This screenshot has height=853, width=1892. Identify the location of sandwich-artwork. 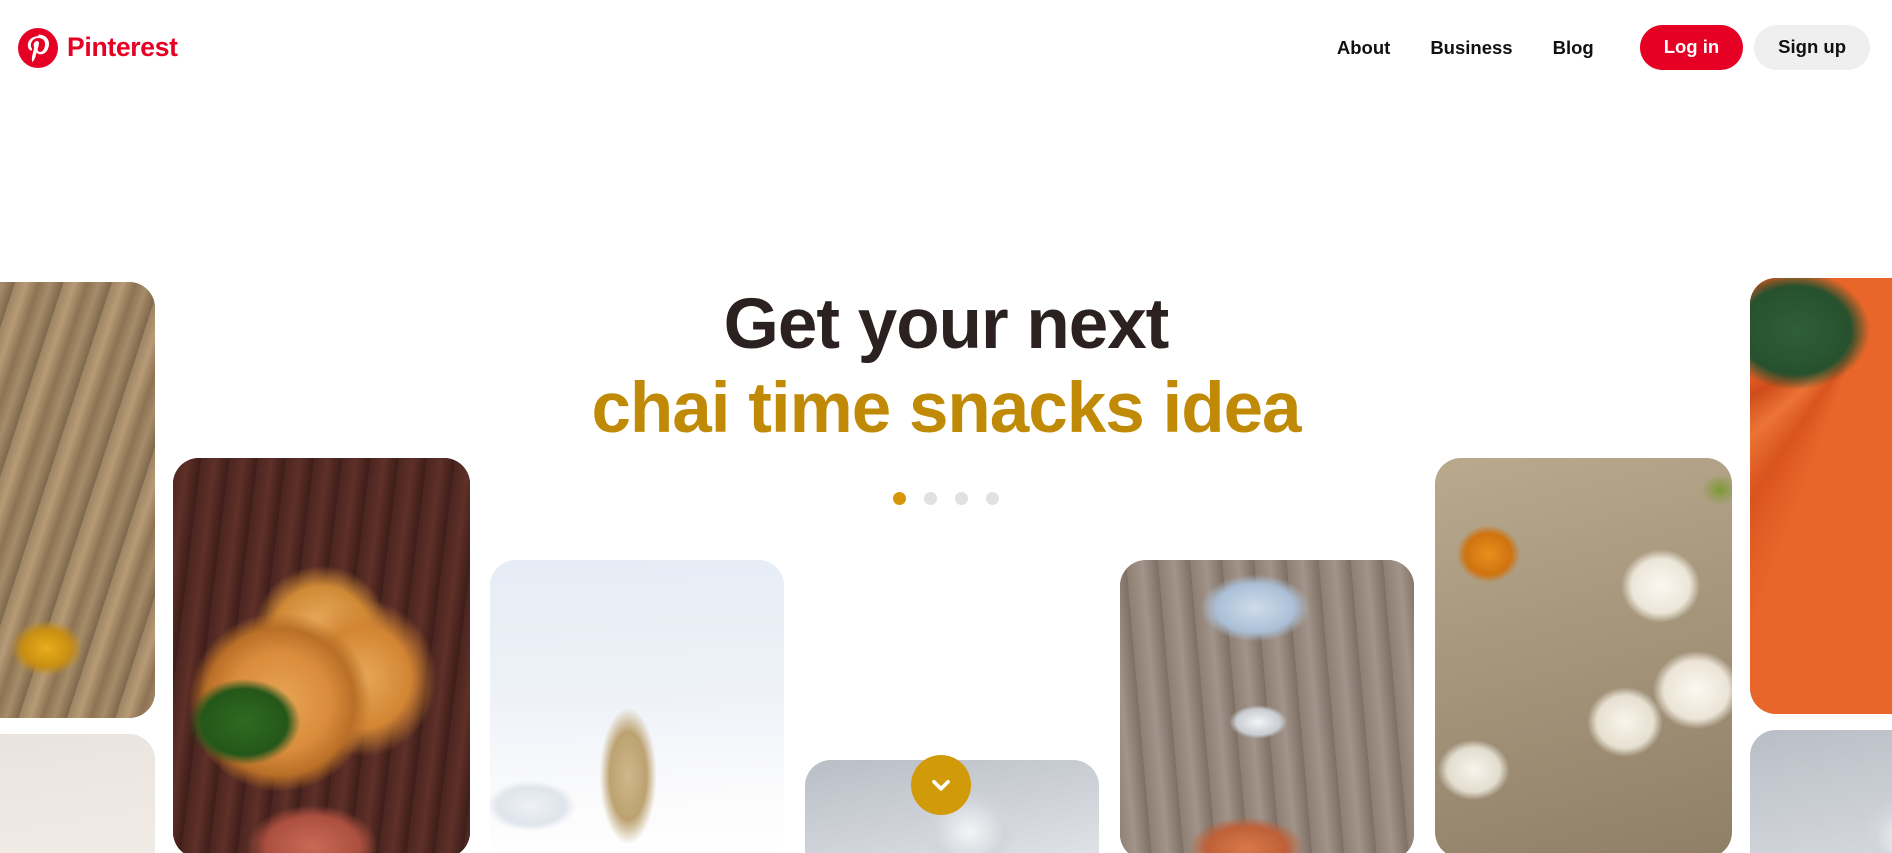
(1821, 496).